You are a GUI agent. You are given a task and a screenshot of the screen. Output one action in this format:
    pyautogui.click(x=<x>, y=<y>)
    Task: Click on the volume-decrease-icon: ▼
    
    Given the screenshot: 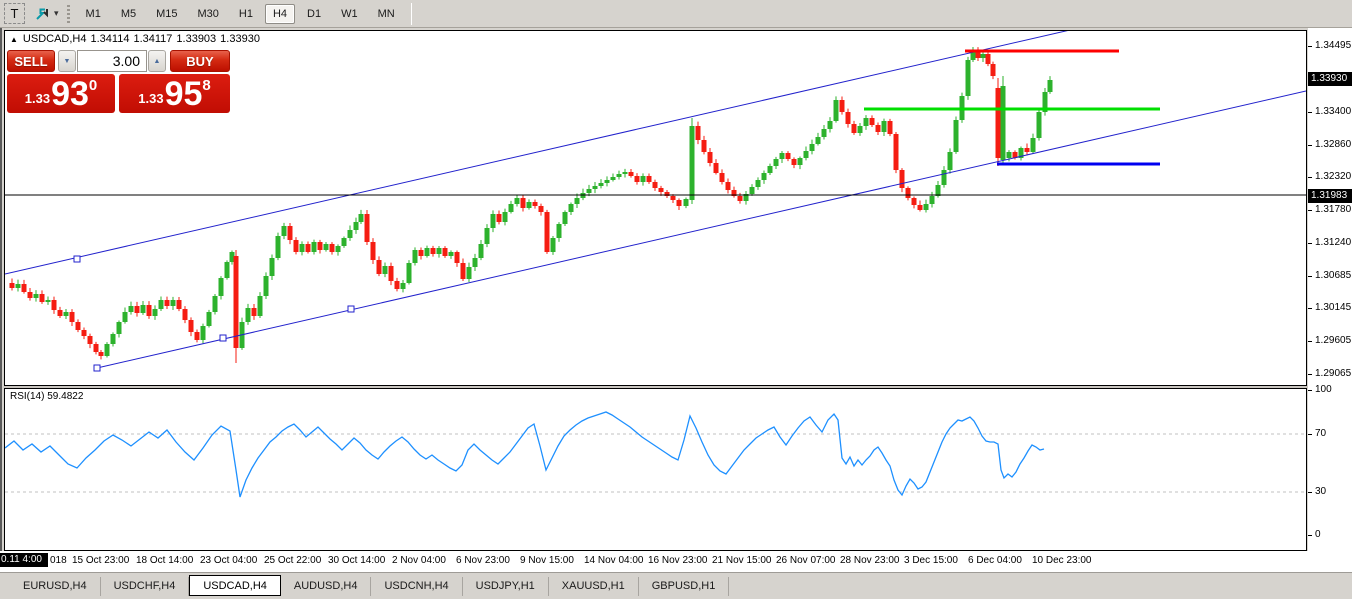 What is the action you would take?
    pyautogui.click(x=67, y=61)
    